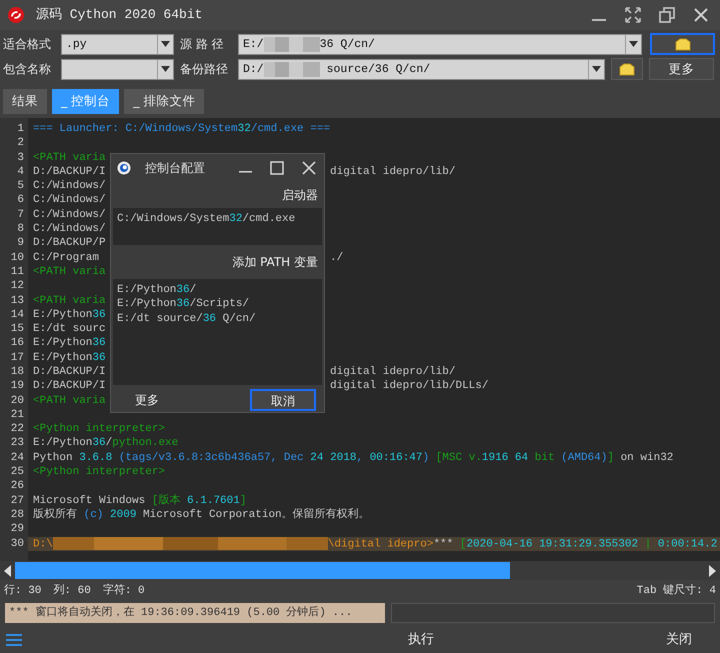 The height and width of the screenshot is (653, 720). What do you see at coordinates (20, 186) in the screenshot?
I see `line-number: 5` at bounding box center [20, 186].